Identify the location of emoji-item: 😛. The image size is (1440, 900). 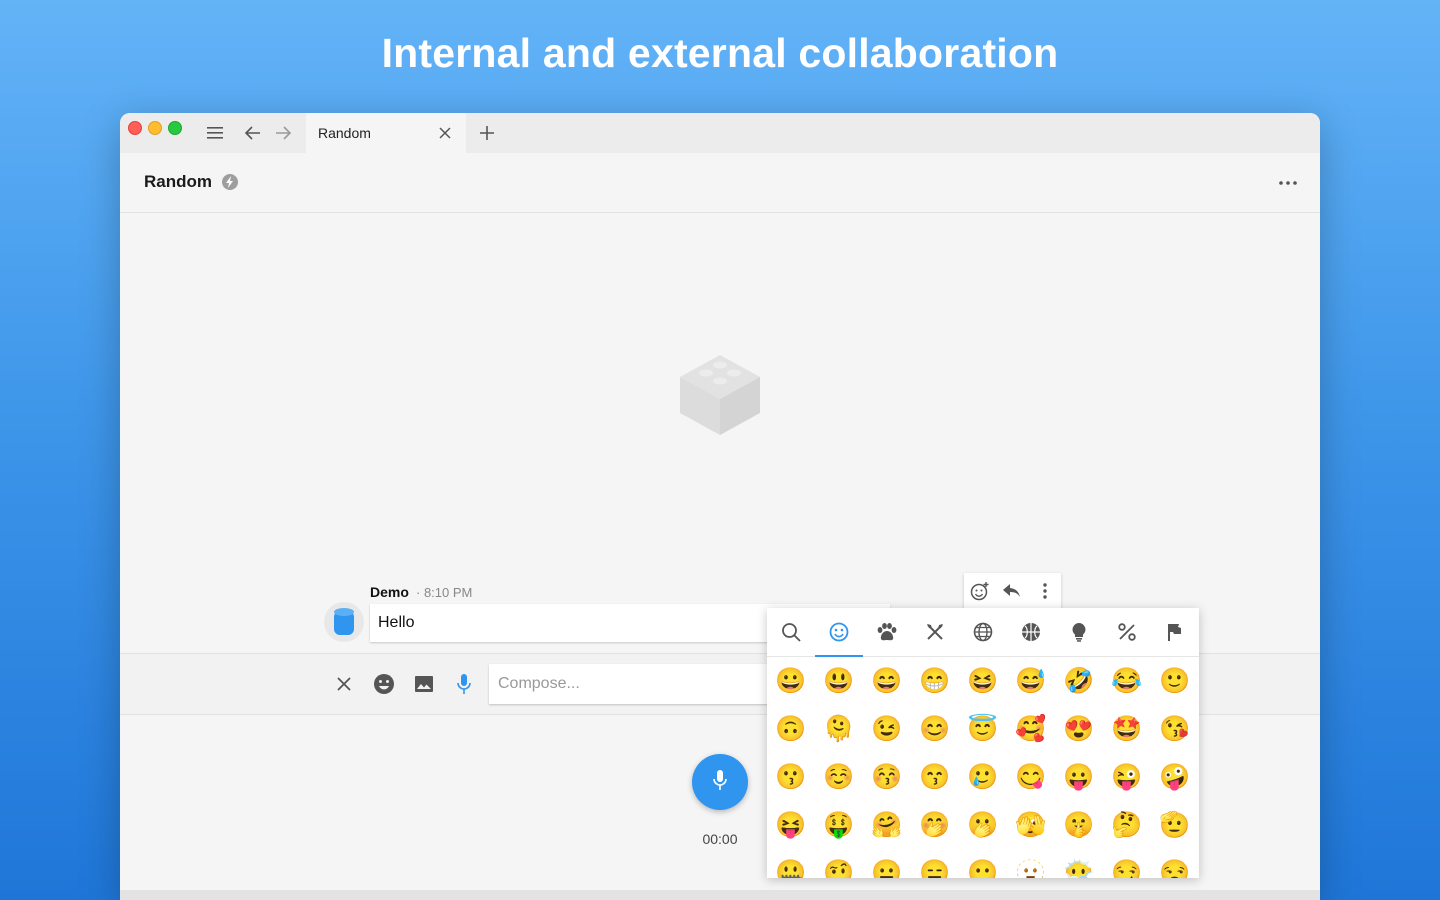
(1079, 777).